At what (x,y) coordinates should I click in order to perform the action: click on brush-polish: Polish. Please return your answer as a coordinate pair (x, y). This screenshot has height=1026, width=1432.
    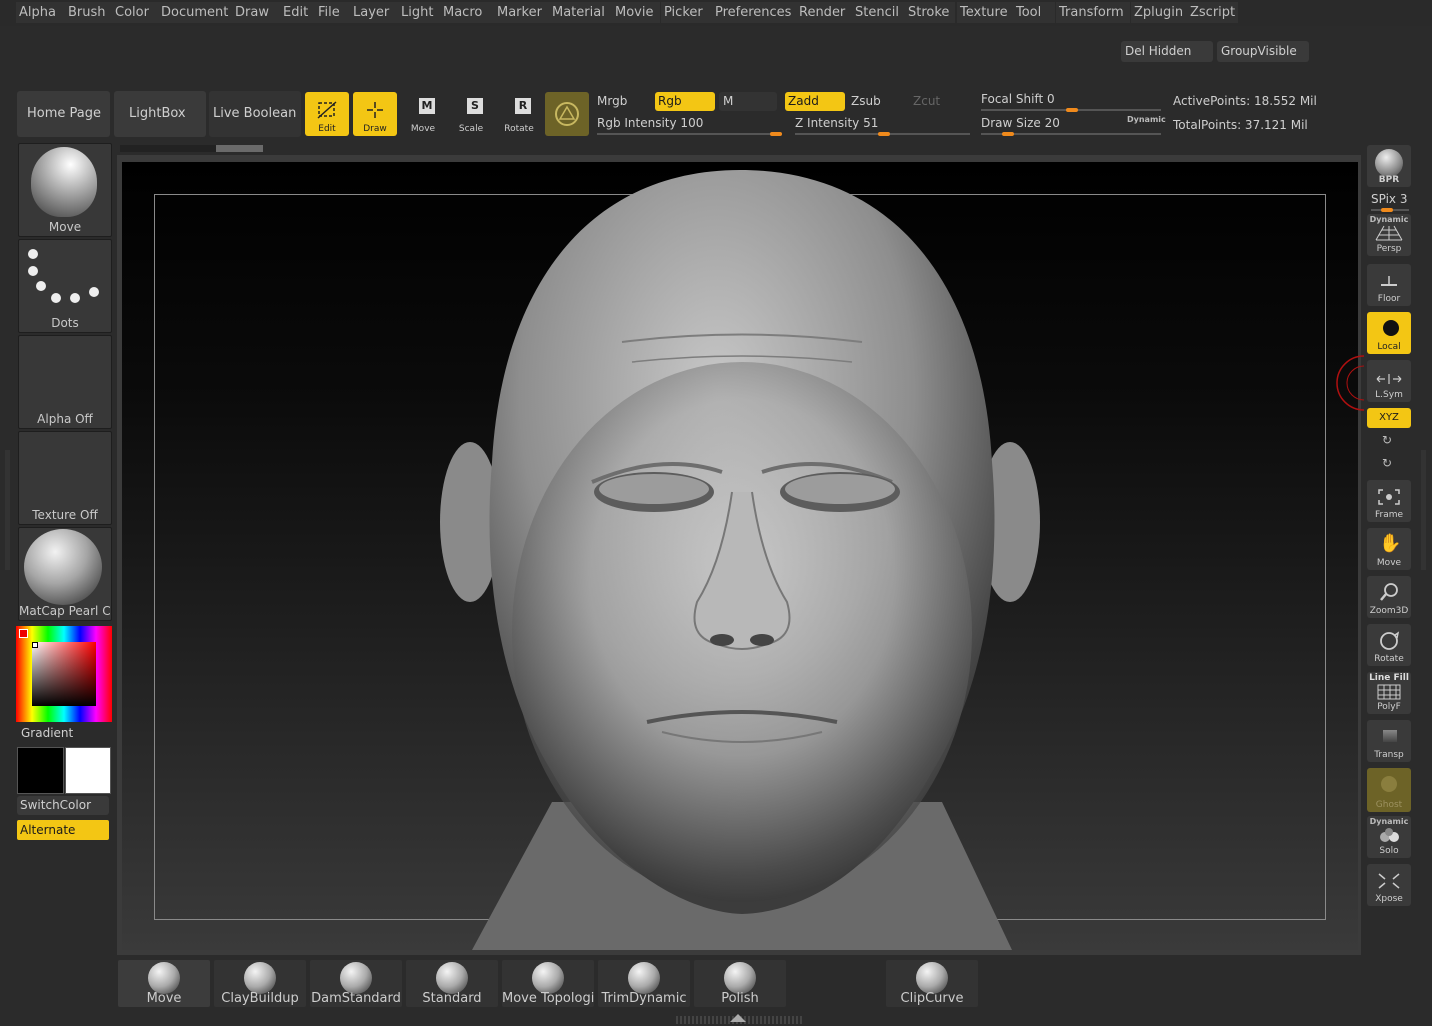
    Looking at the image, I should click on (740, 983).